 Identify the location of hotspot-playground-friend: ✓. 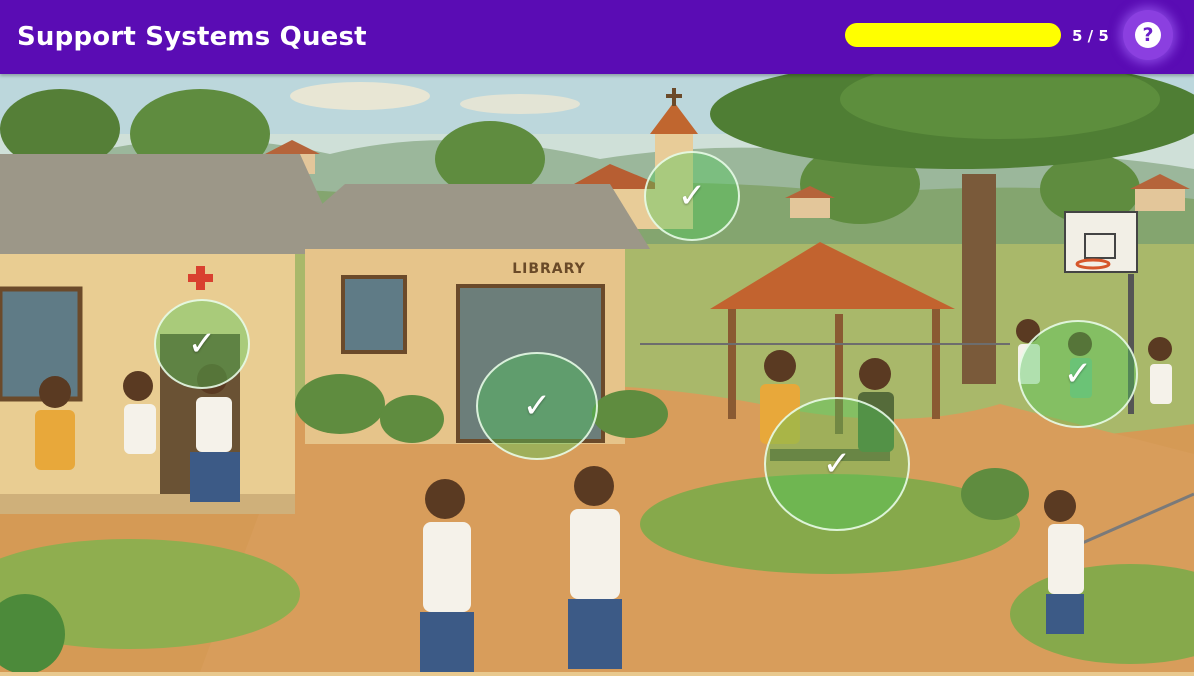
(1078, 374).